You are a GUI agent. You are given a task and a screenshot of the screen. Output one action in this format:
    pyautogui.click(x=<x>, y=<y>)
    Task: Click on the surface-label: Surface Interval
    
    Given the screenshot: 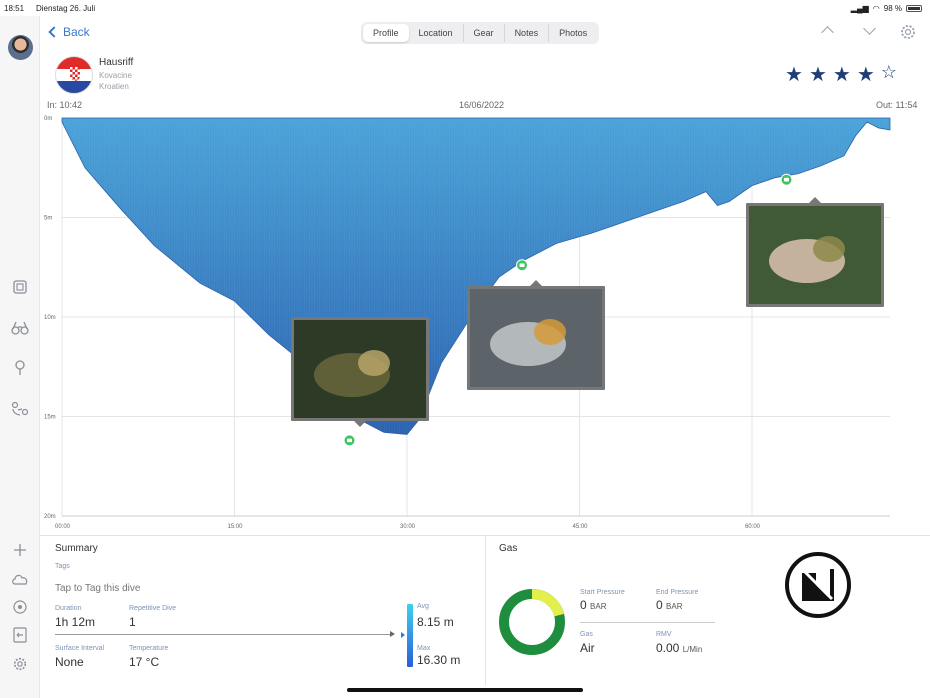 What is the action you would take?
    pyautogui.click(x=80, y=648)
    